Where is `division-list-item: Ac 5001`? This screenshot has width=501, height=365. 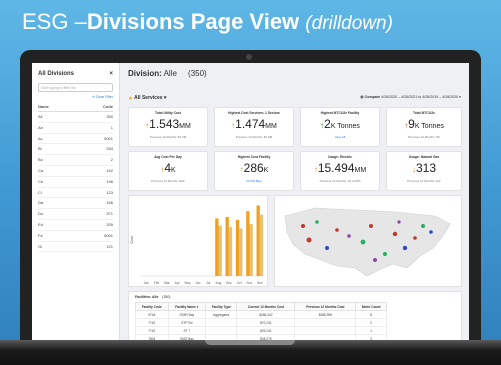
division-list-item: Ac 5001 is located at coordinates (75, 139).